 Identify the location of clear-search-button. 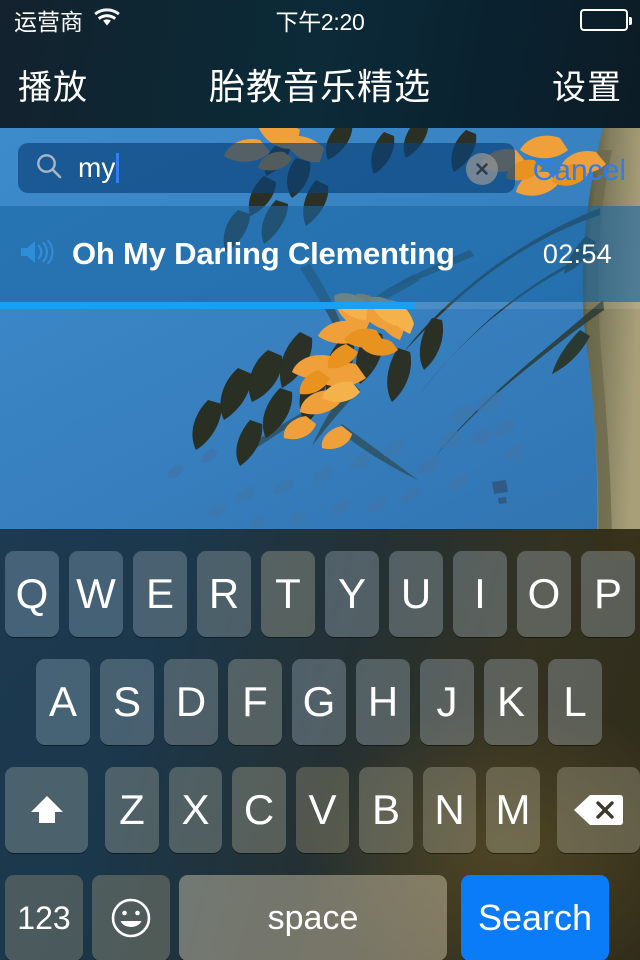
(482, 169).